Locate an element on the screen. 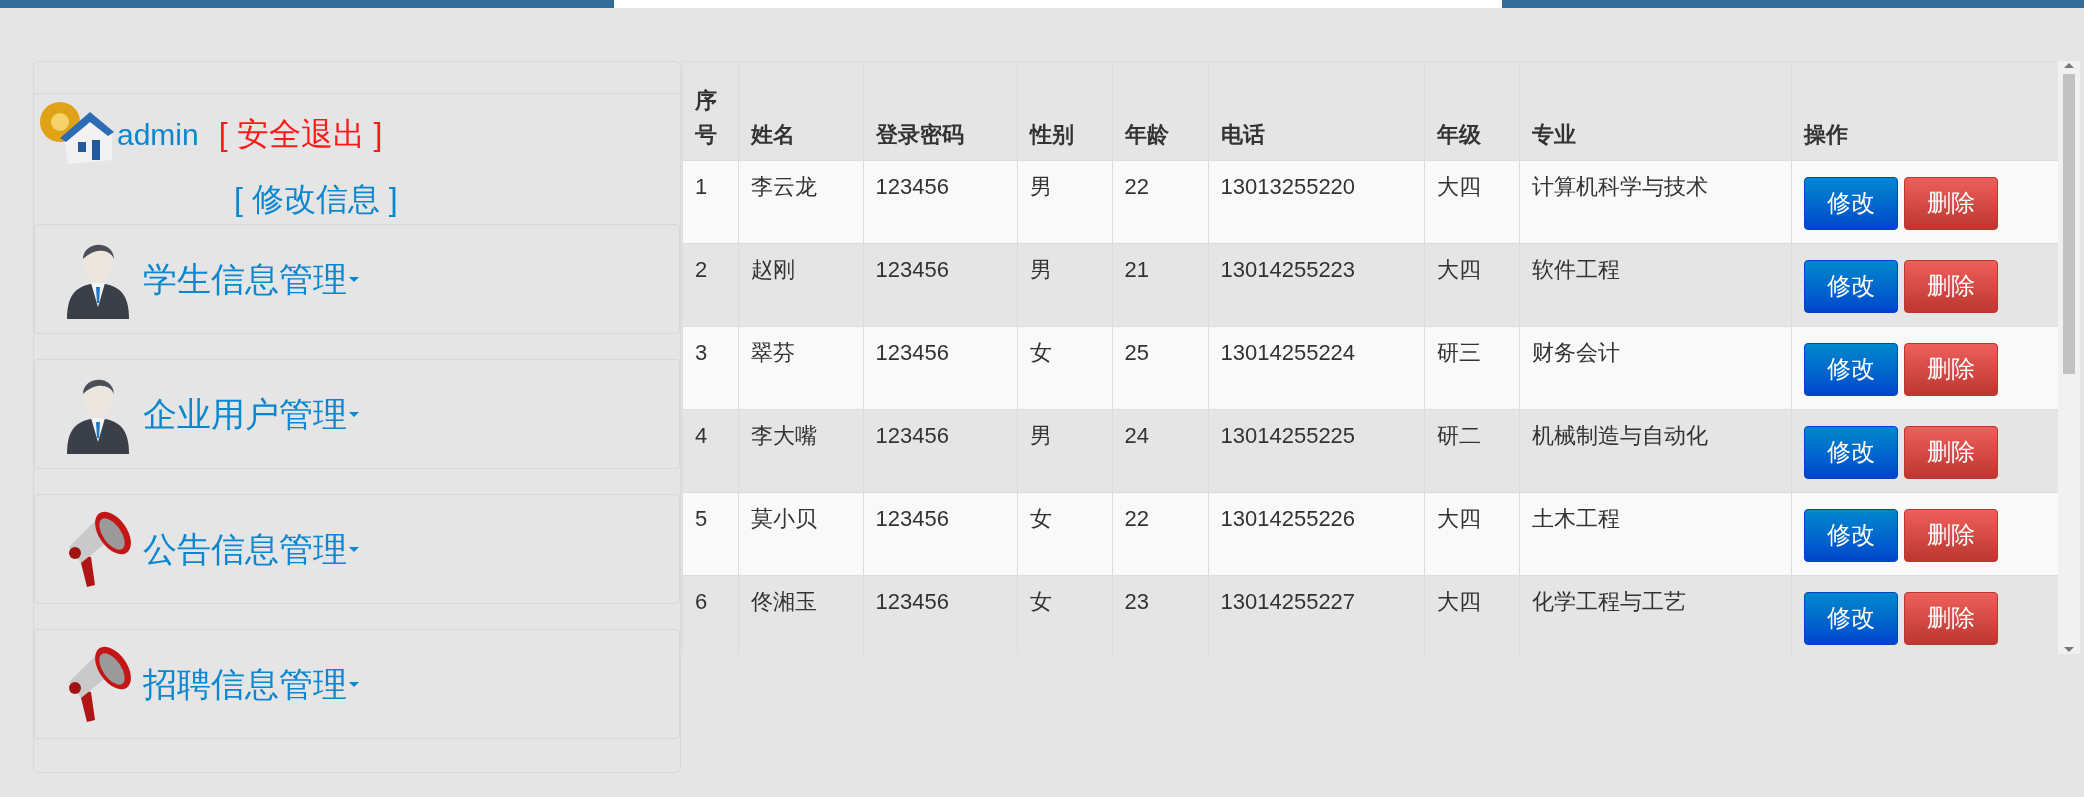 This screenshot has height=797, width=2084. column-header: 年龄 is located at coordinates (1160, 111).